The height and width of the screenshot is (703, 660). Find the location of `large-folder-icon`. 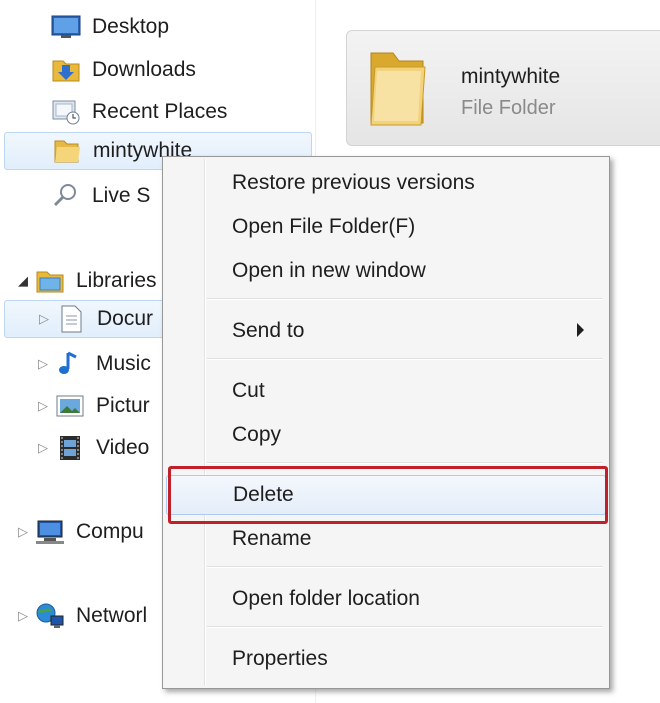

large-folder-icon is located at coordinates (397, 88).